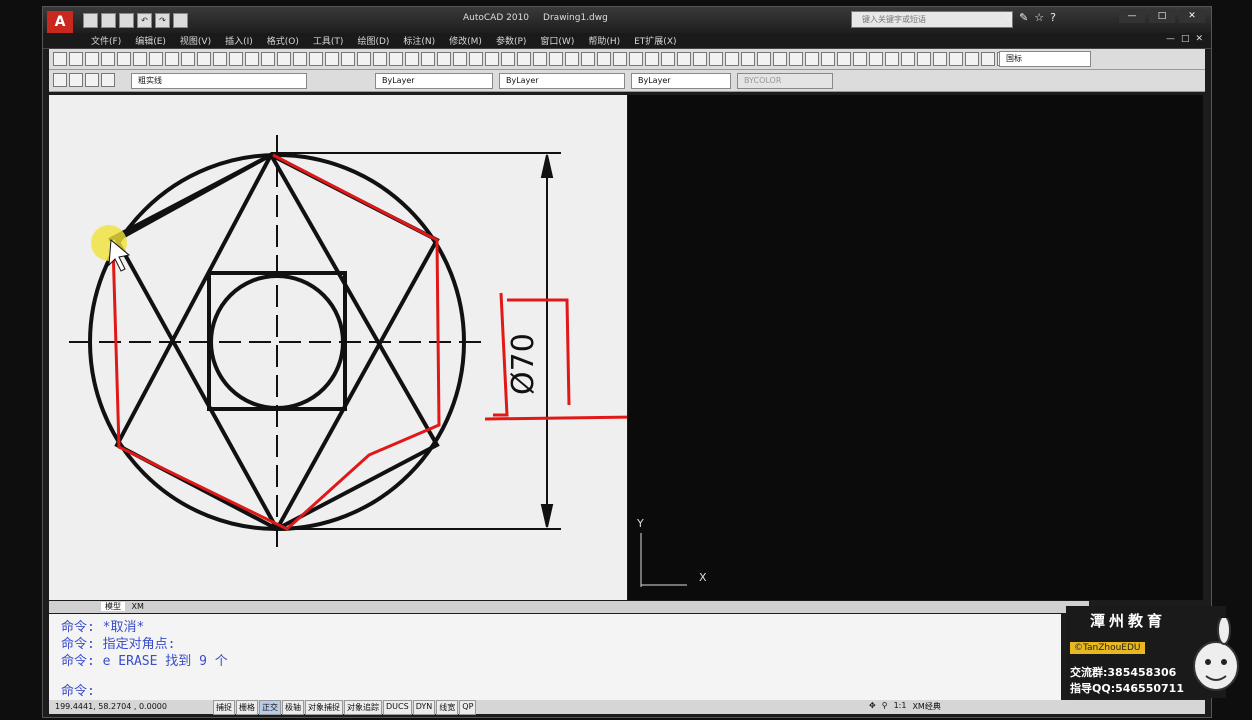  Describe the element at coordinates (60, 80) in the screenshot. I see `layer-manager-icon` at that location.